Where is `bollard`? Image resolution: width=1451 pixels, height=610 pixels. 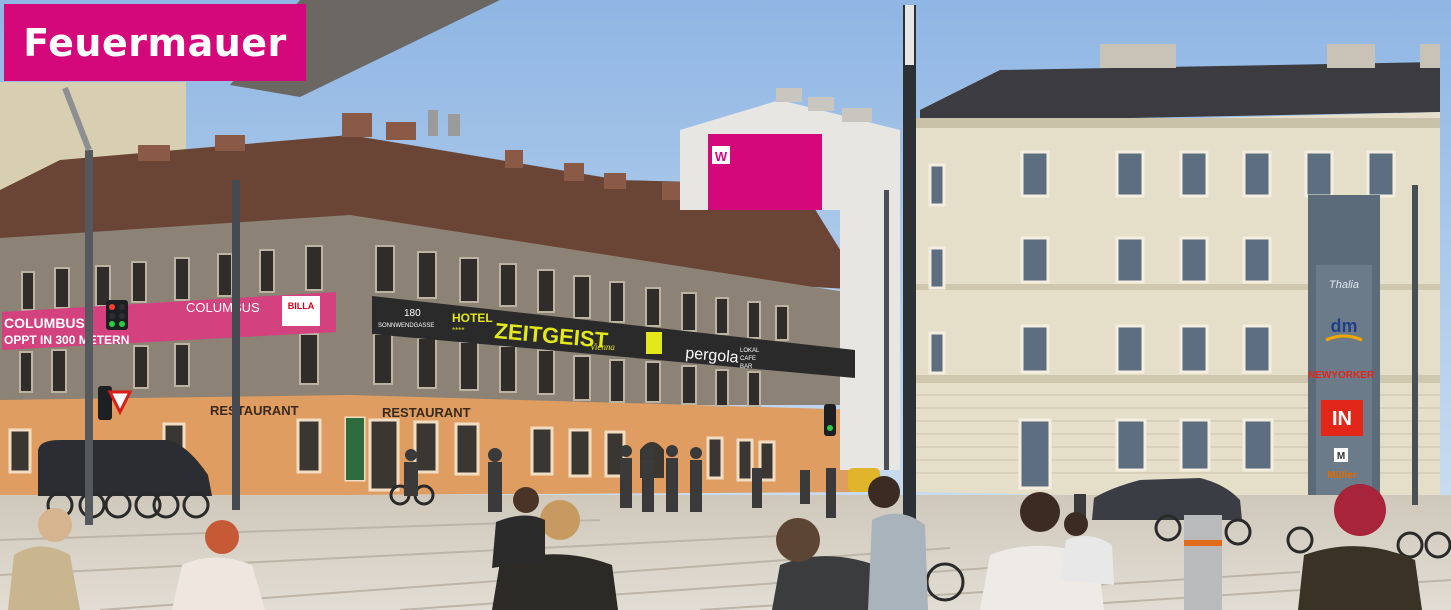 bollard is located at coordinates (1203, 562).